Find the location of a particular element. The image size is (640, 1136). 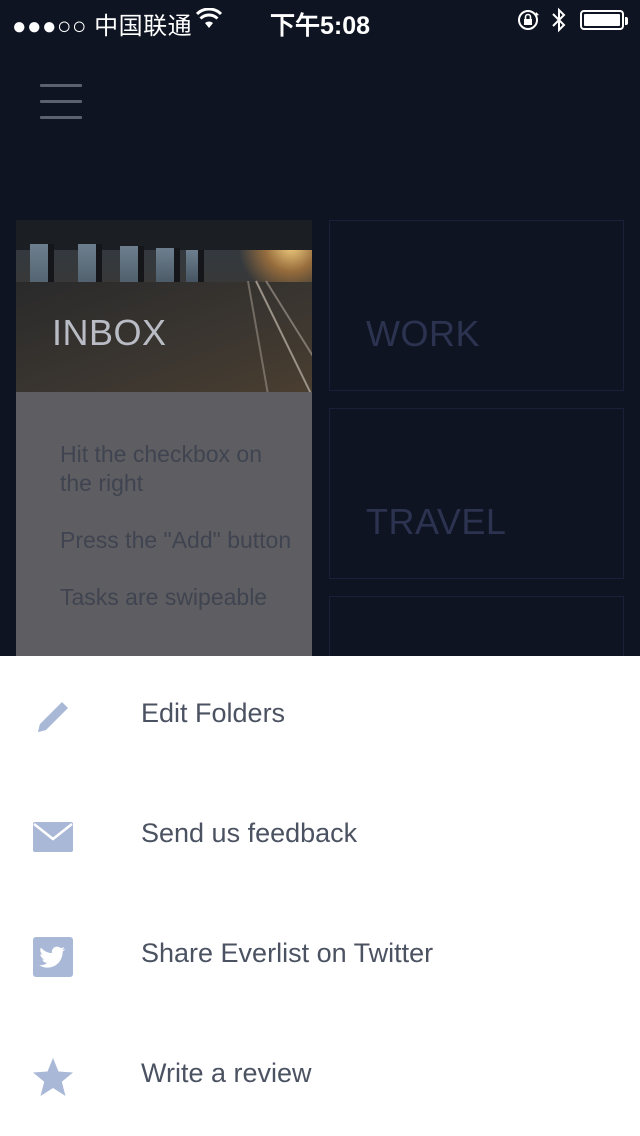

inbox-cover-photo is located at coordinates (164, 306).